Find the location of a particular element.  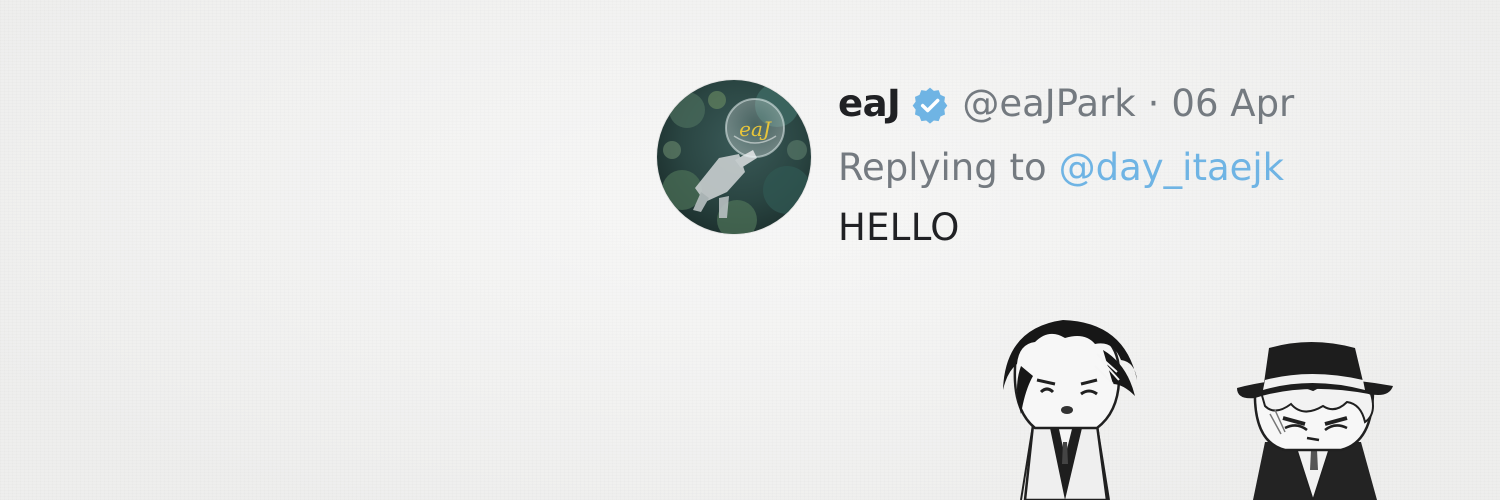

avatar-image: eaJ is located at coordinates (734, 157).